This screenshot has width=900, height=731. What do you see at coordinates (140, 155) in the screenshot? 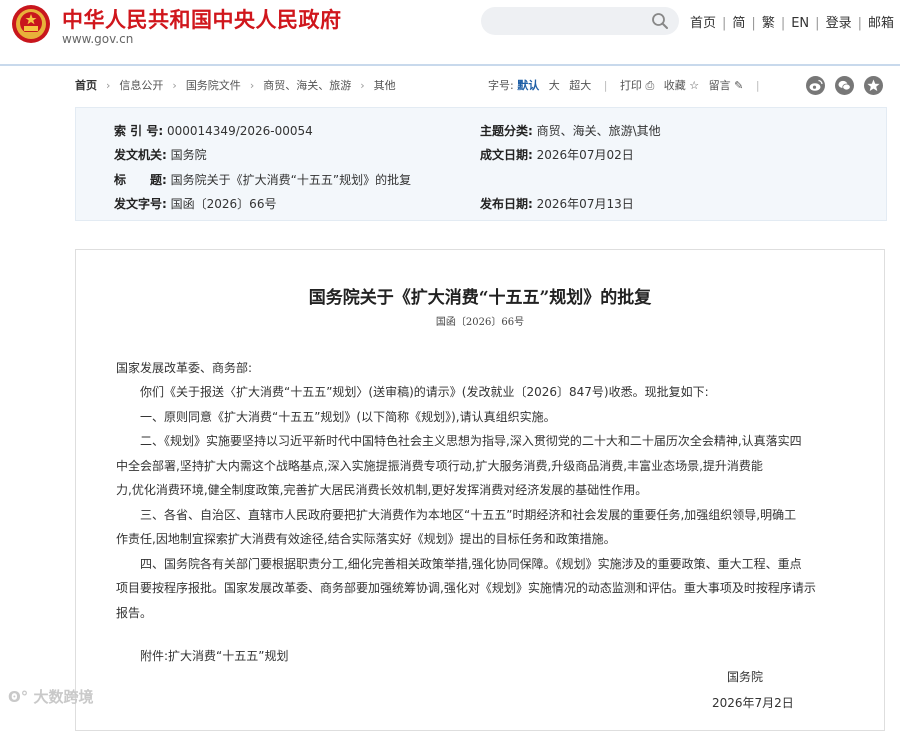
I see `meta-issuer-key: 发文机关:` at bounding box center [140, 155].